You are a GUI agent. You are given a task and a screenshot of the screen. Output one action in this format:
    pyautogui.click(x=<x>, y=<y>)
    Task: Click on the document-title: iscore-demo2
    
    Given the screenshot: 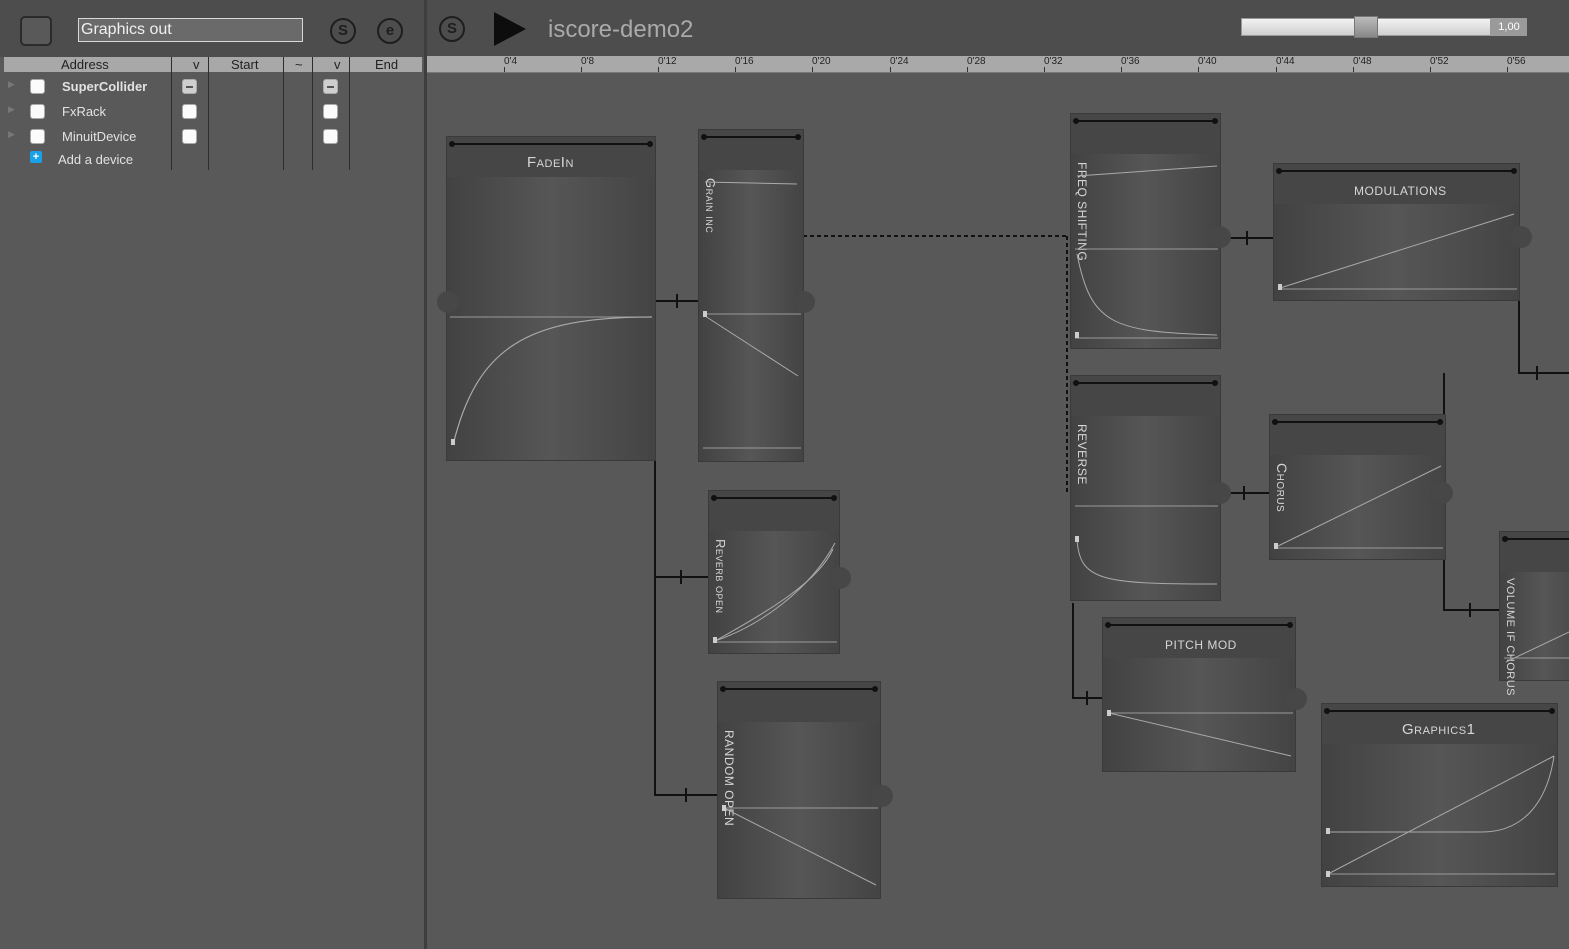 What is the action you would take?
    pyautogui.click(x=621, y=29)
    